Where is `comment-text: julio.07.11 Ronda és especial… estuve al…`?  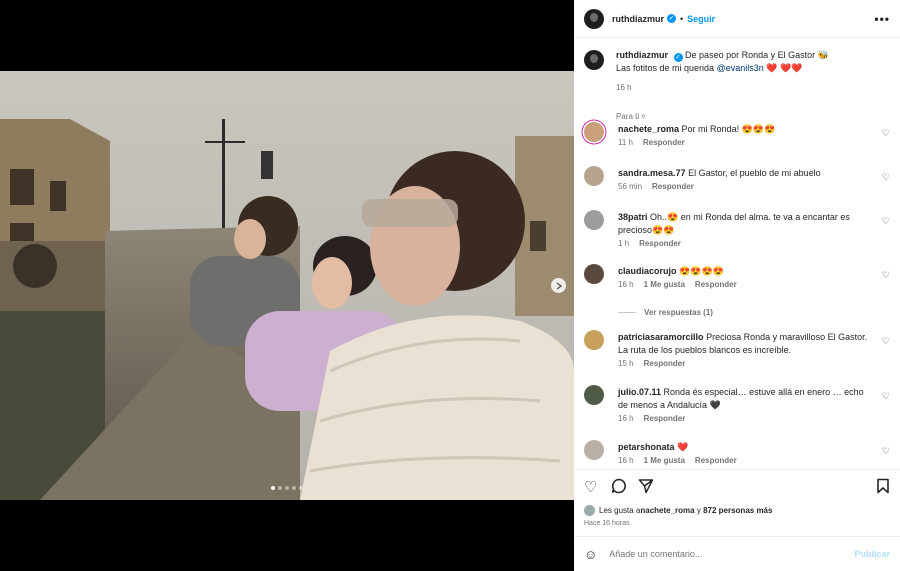 comment-text: julio.07.11 Ronda és especial… estuve al… is located at coordinates (747, 399).